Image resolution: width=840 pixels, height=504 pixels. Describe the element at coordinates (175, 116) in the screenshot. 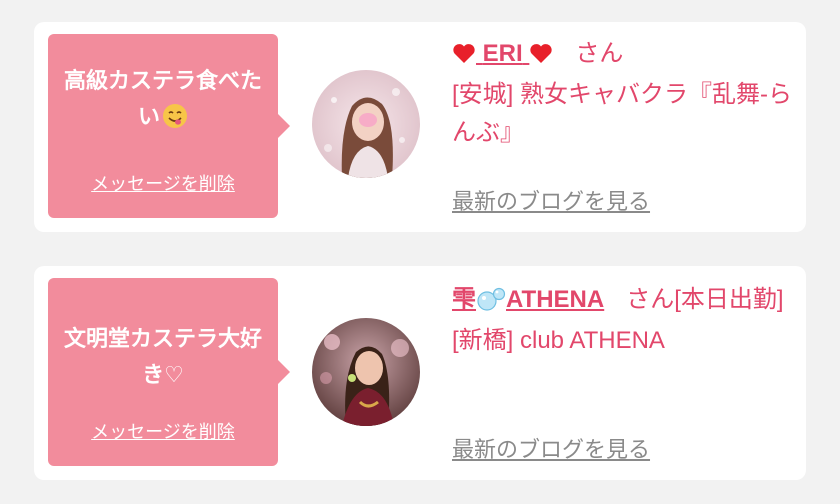

I see `yum-face-icon` at that location.